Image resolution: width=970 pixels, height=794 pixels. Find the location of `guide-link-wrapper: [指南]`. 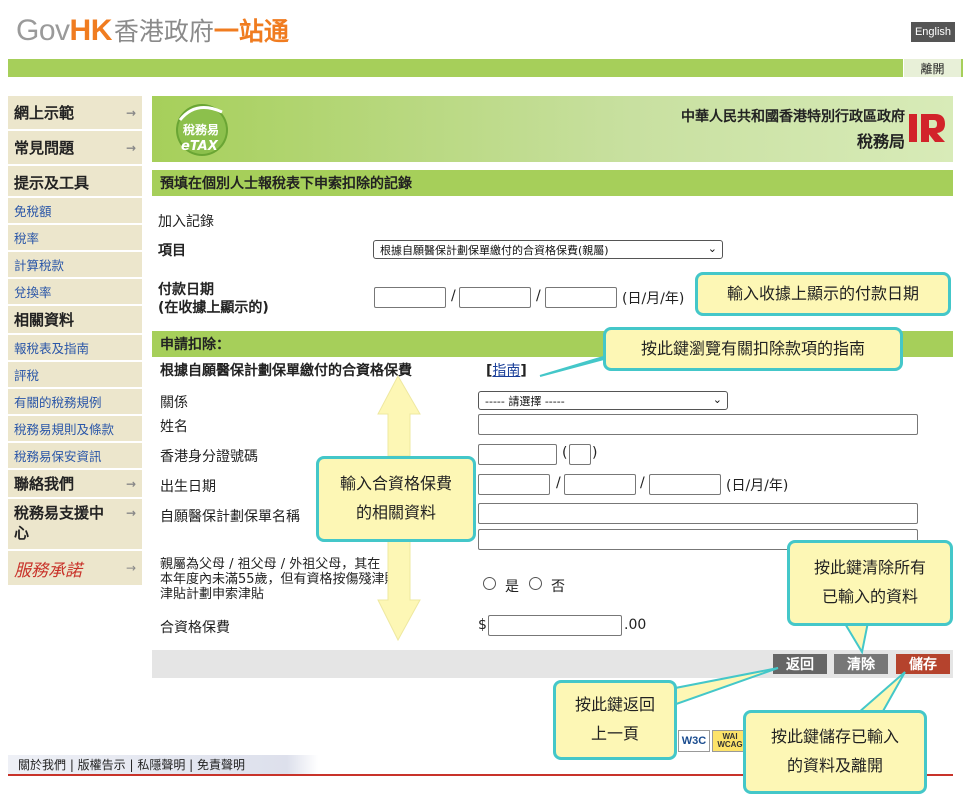

guide-link-wrapper: [指南] is located at coordinates (506, 371).